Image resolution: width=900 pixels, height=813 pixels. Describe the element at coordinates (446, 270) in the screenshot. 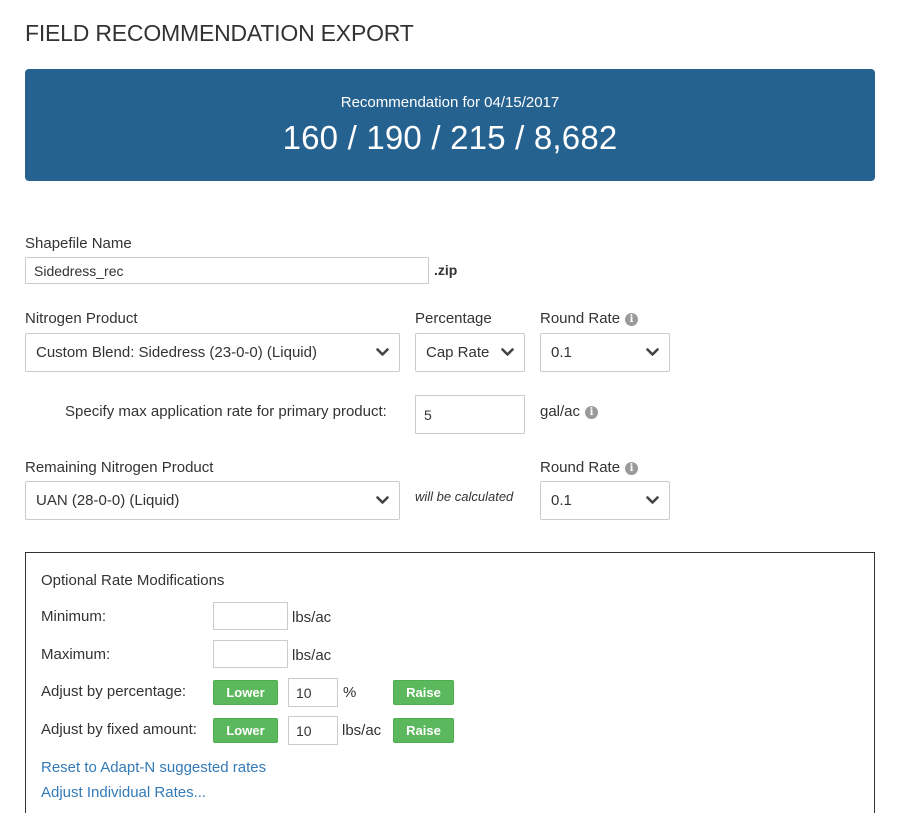

I see `shapefile-extension: .zip` at that location.